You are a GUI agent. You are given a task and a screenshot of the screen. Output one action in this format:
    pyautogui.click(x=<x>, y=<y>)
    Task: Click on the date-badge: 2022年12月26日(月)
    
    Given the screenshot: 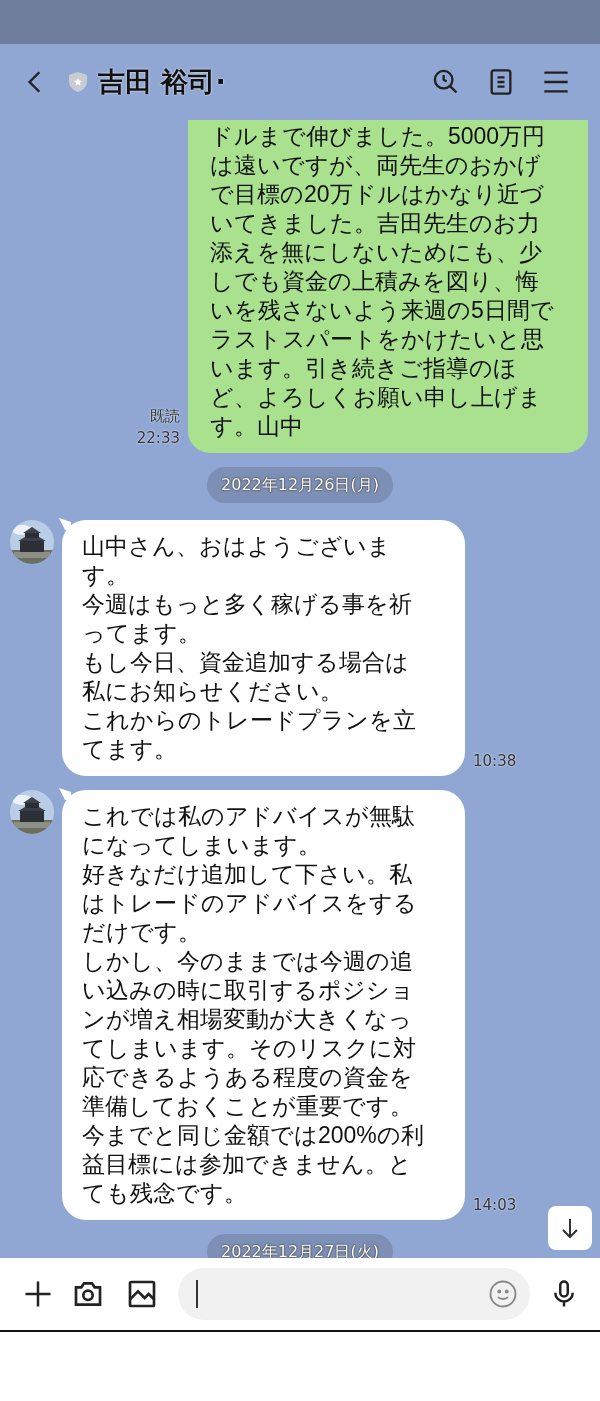 What is the action you would take?
    pyautogui.click(x=300, y=485)
    